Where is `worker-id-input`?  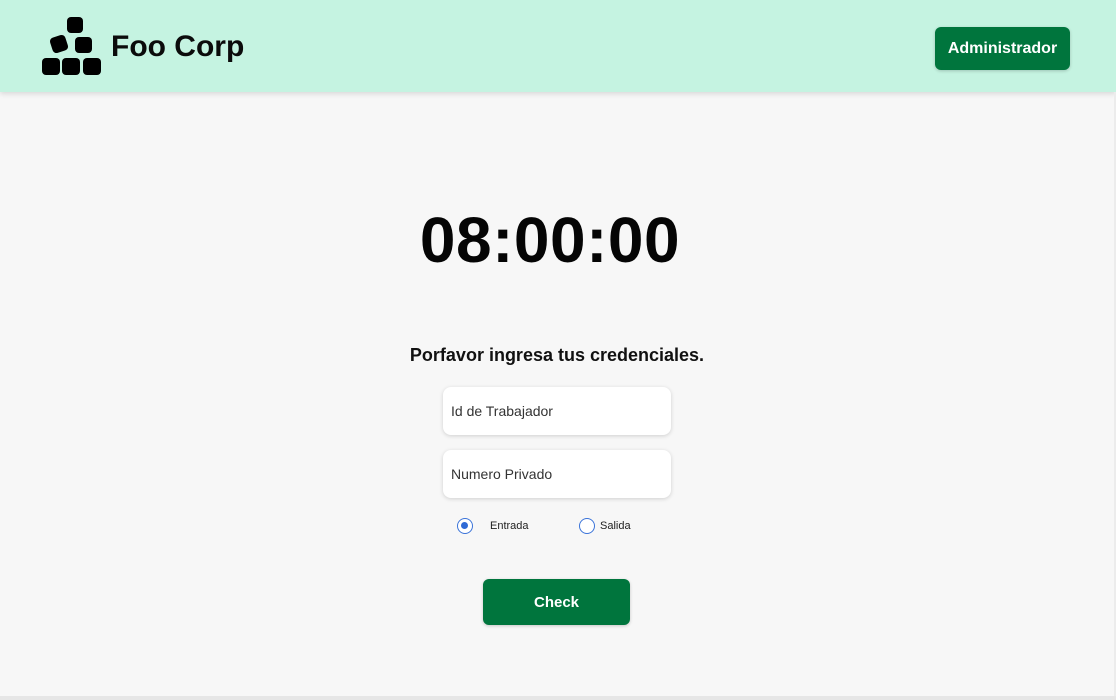 worker-id-input is located at coordinates (557, 411).